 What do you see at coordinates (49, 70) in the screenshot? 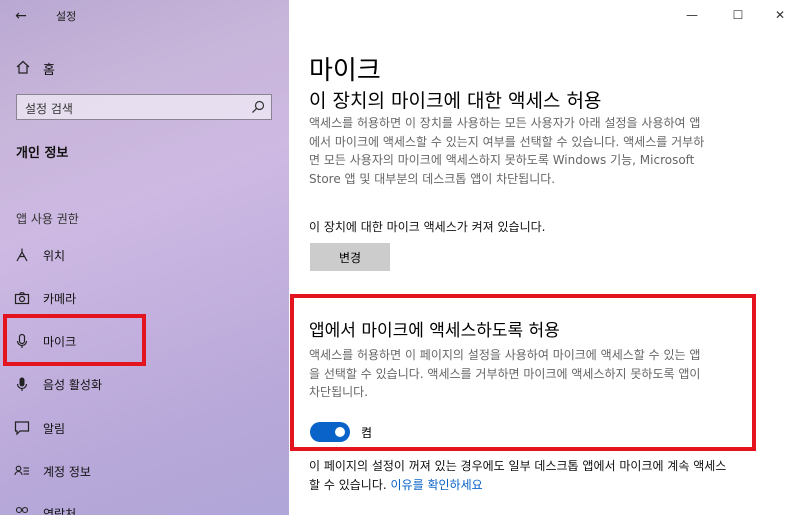
I see `sidebar-item-label: 홈` at bounding box center [49, 70].